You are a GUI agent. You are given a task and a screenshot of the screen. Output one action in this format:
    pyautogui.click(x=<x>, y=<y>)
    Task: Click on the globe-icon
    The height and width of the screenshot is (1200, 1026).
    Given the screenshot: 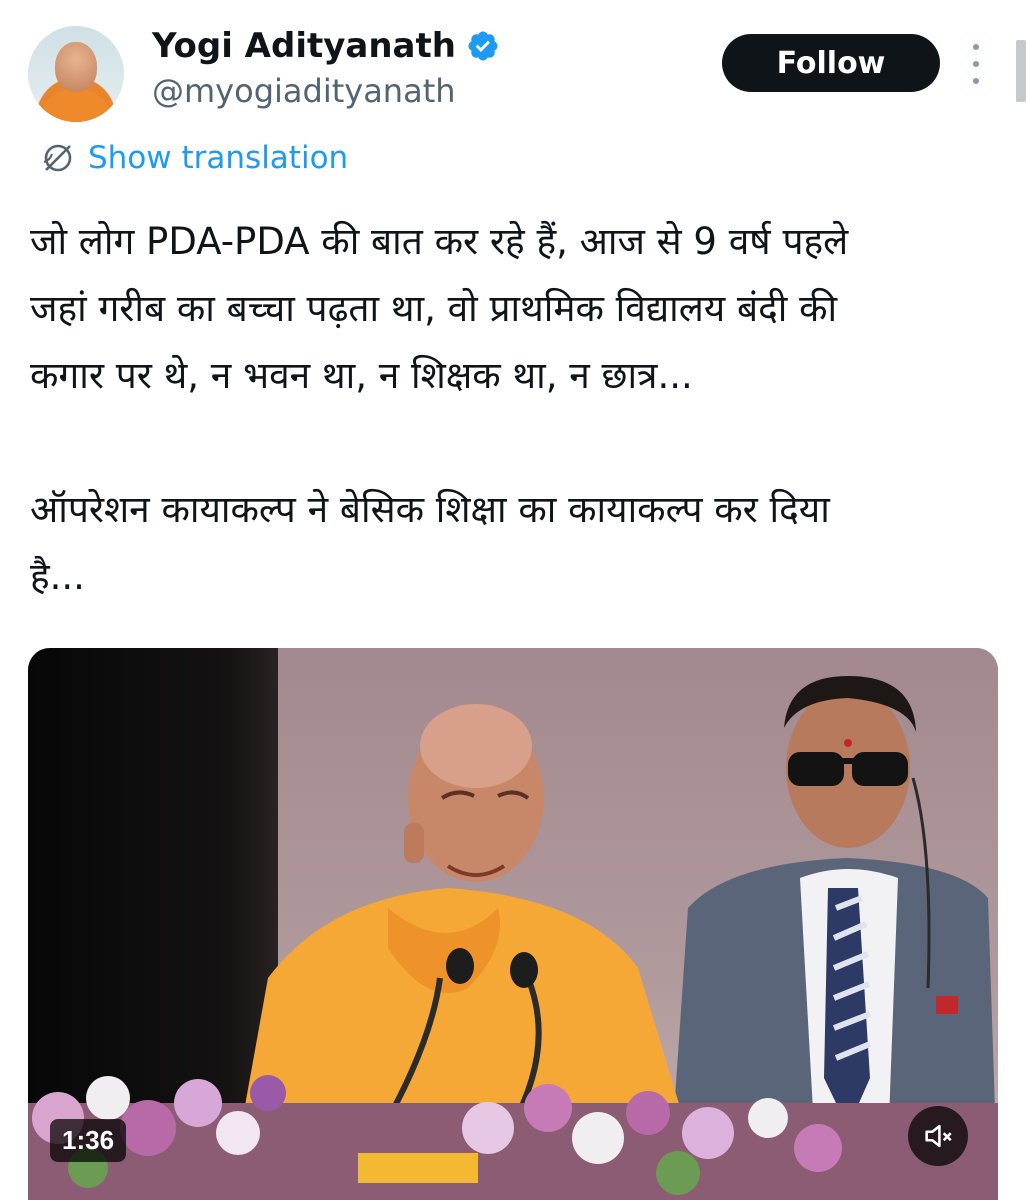 What is the action you would take?
    pyautogui.click(x=57, y=158)
    